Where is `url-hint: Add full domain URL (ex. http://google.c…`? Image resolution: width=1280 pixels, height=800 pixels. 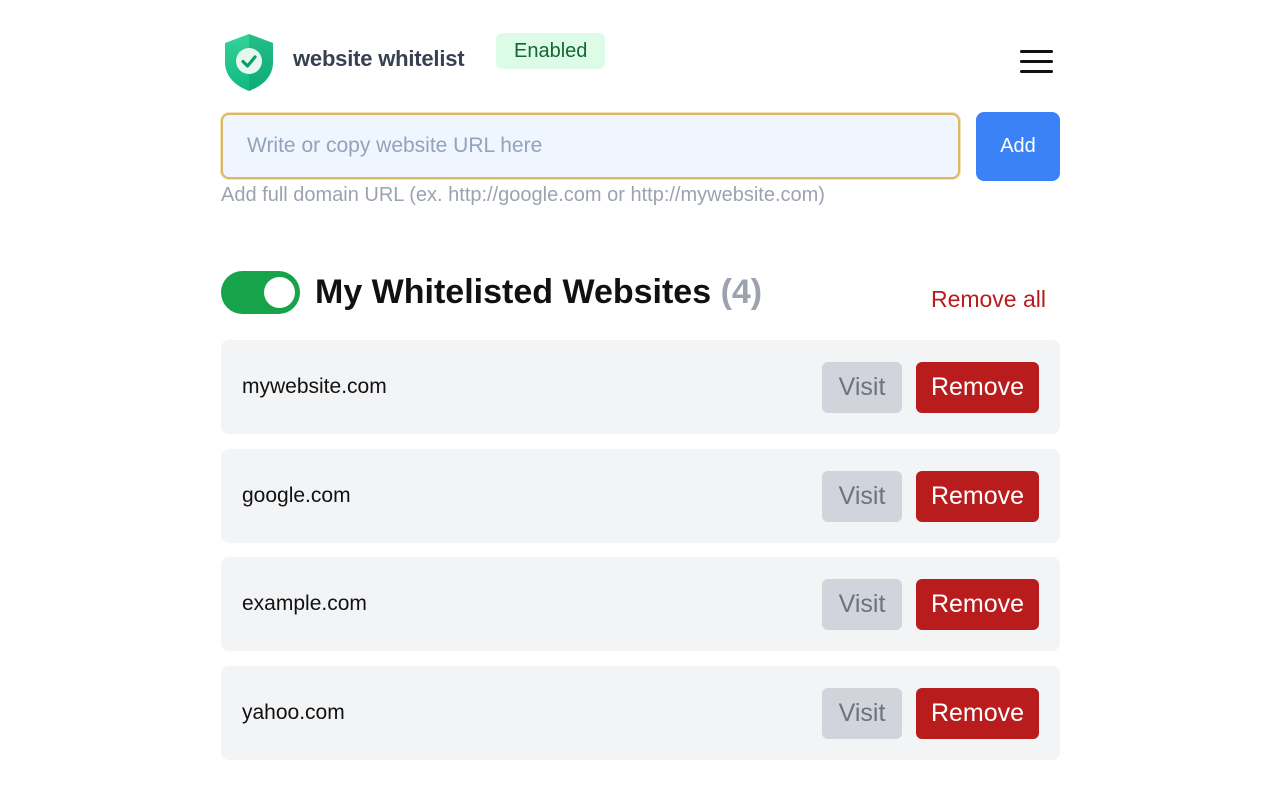 url-hint: Add full domain URL (ex. http://google.c… is located at coordinates (523, 195).